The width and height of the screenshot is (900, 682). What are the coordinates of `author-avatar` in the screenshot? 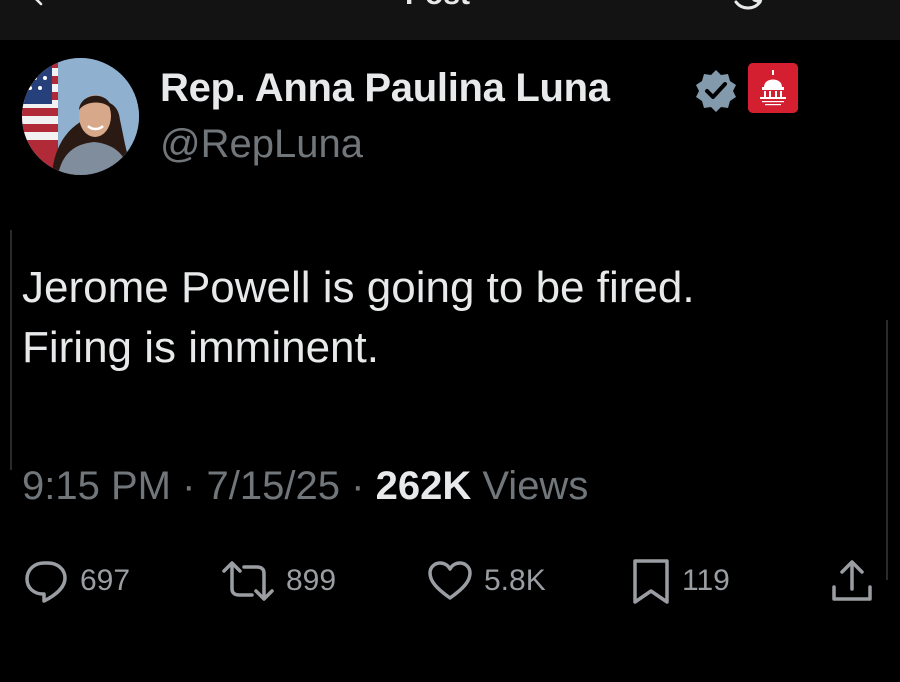 It's located at (80, 116).